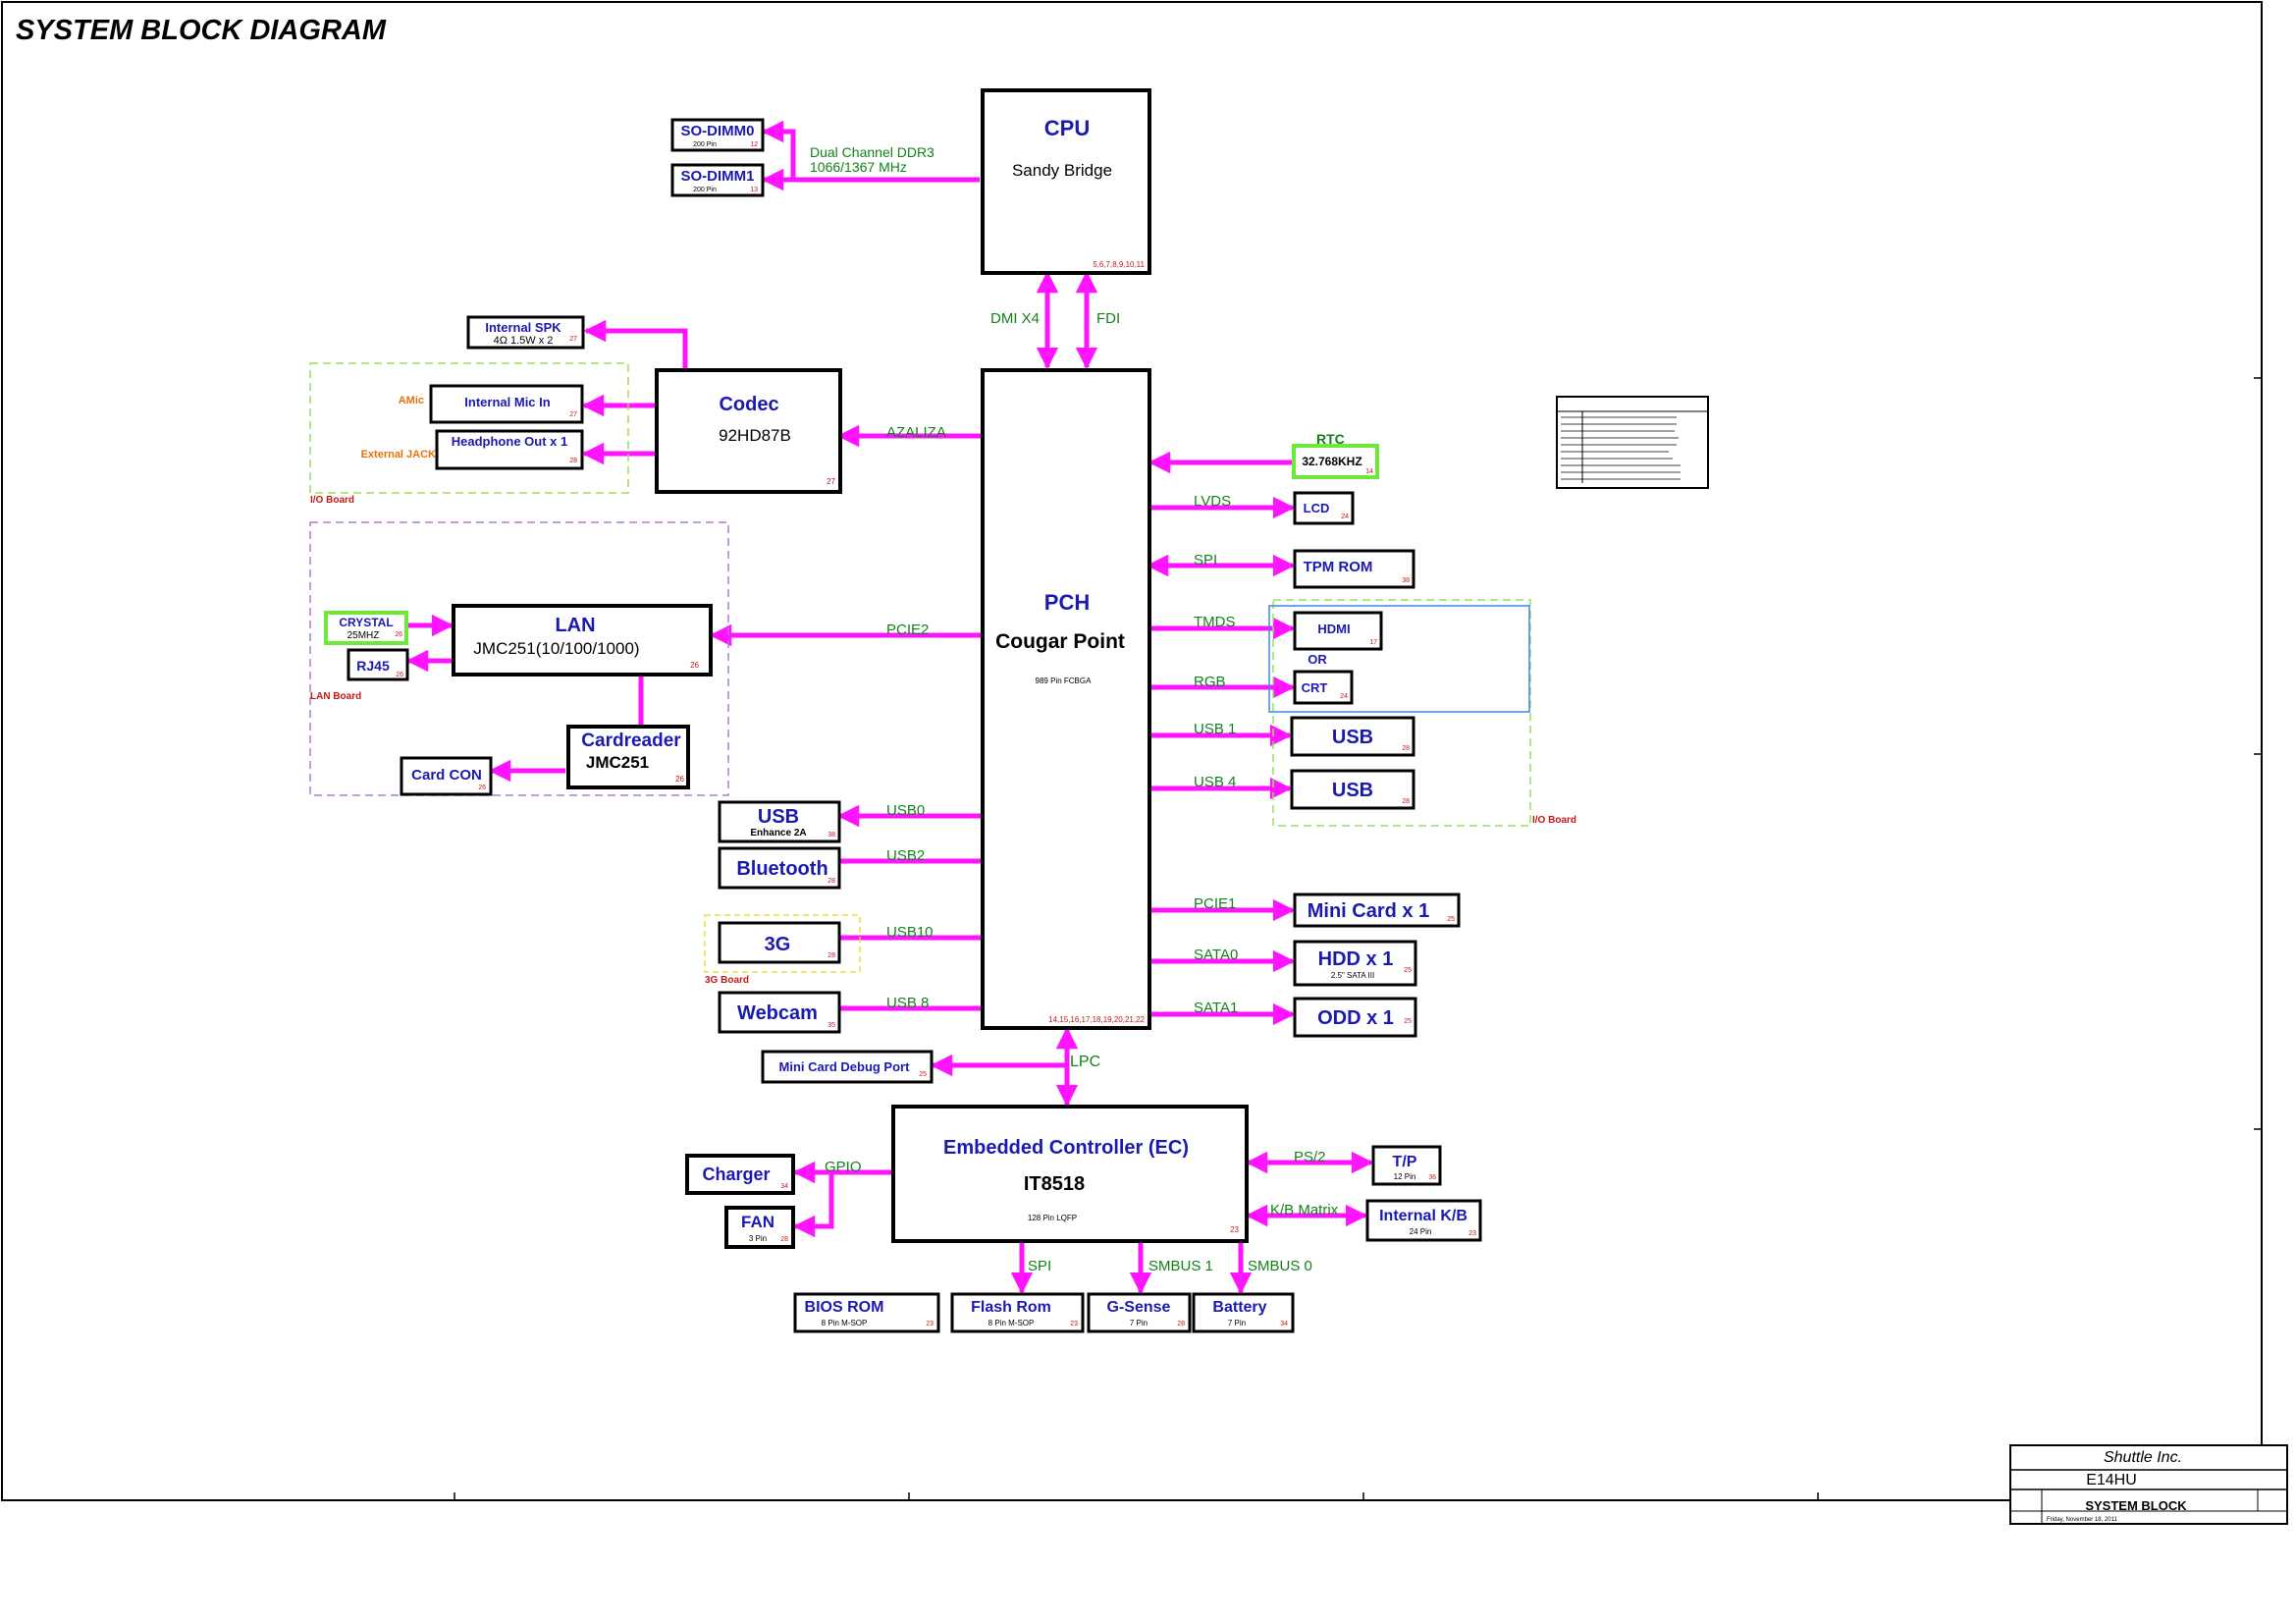  Describe the element at coordinates (1451, 919) in the screenshot. I see `svg-text: 25` at that location.